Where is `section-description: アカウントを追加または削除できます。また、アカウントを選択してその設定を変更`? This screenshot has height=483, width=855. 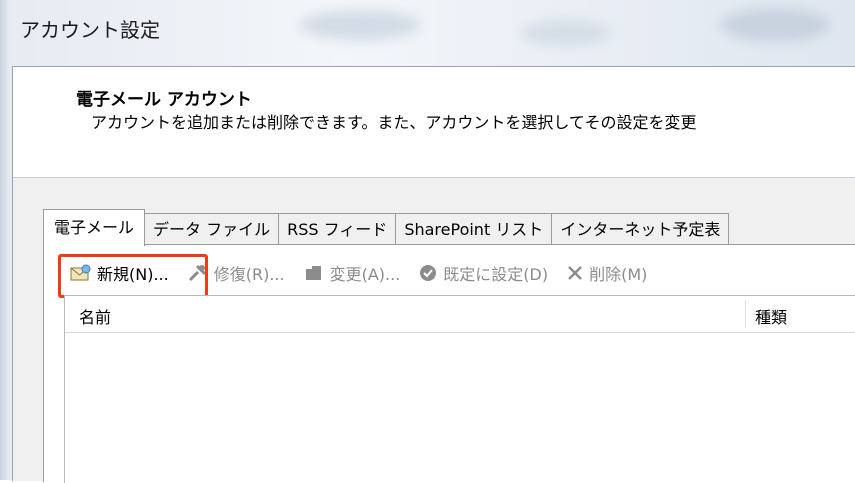
section-description: アカウントを追加または削除できます。また、アカウントを選択してその設定を変更 is located at coordinates (394, 122).